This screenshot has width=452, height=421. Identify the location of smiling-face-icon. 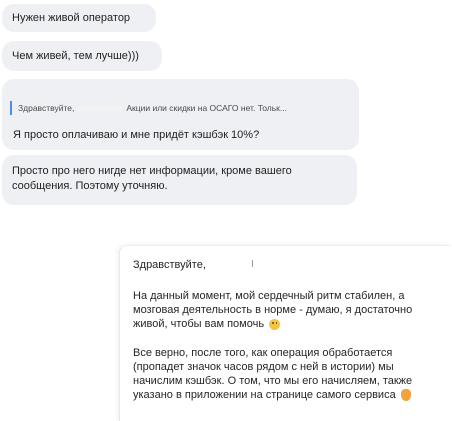
(275, 324).